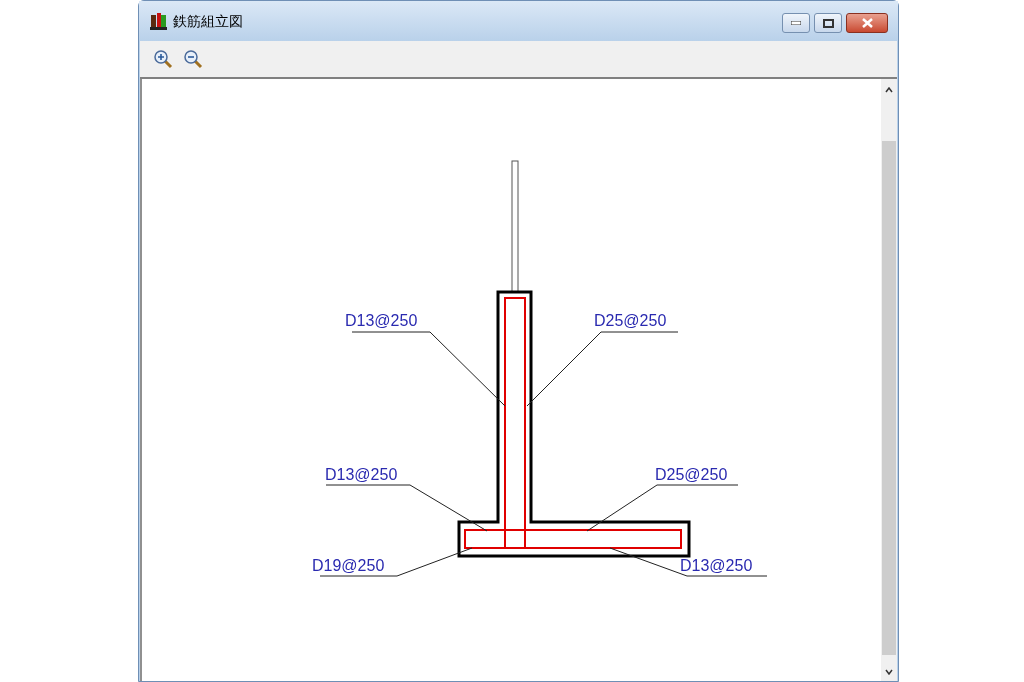  I want to click on zoom-in-icon, so click(163, 59).